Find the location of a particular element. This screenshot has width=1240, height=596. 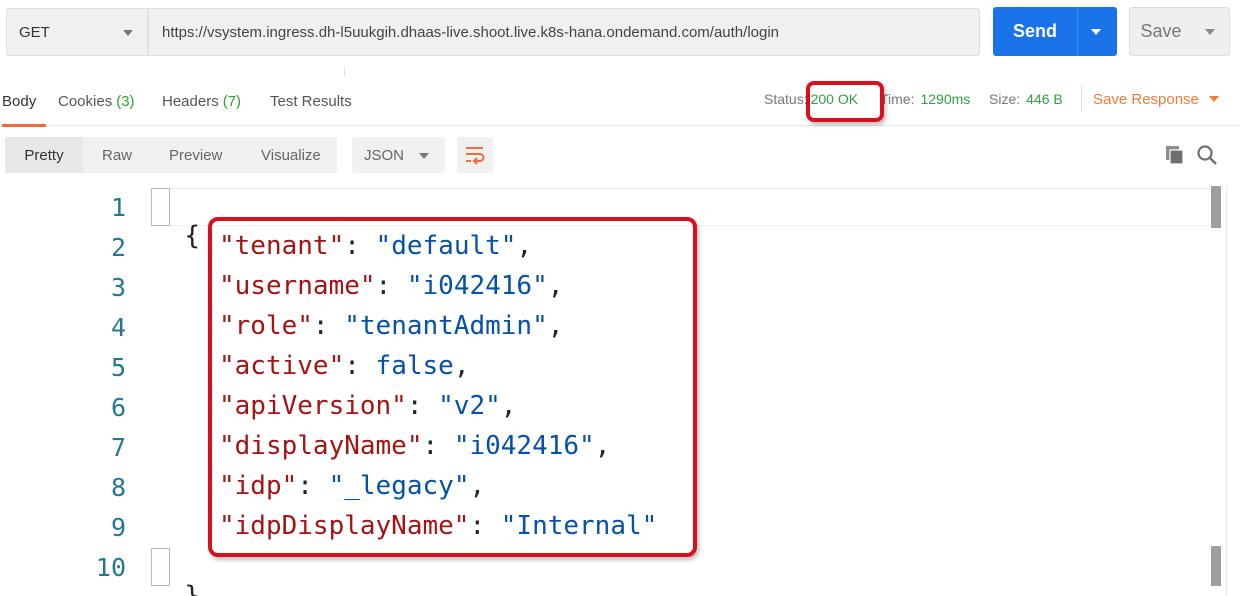

method-select: GET is located at coordinates (77, 32).